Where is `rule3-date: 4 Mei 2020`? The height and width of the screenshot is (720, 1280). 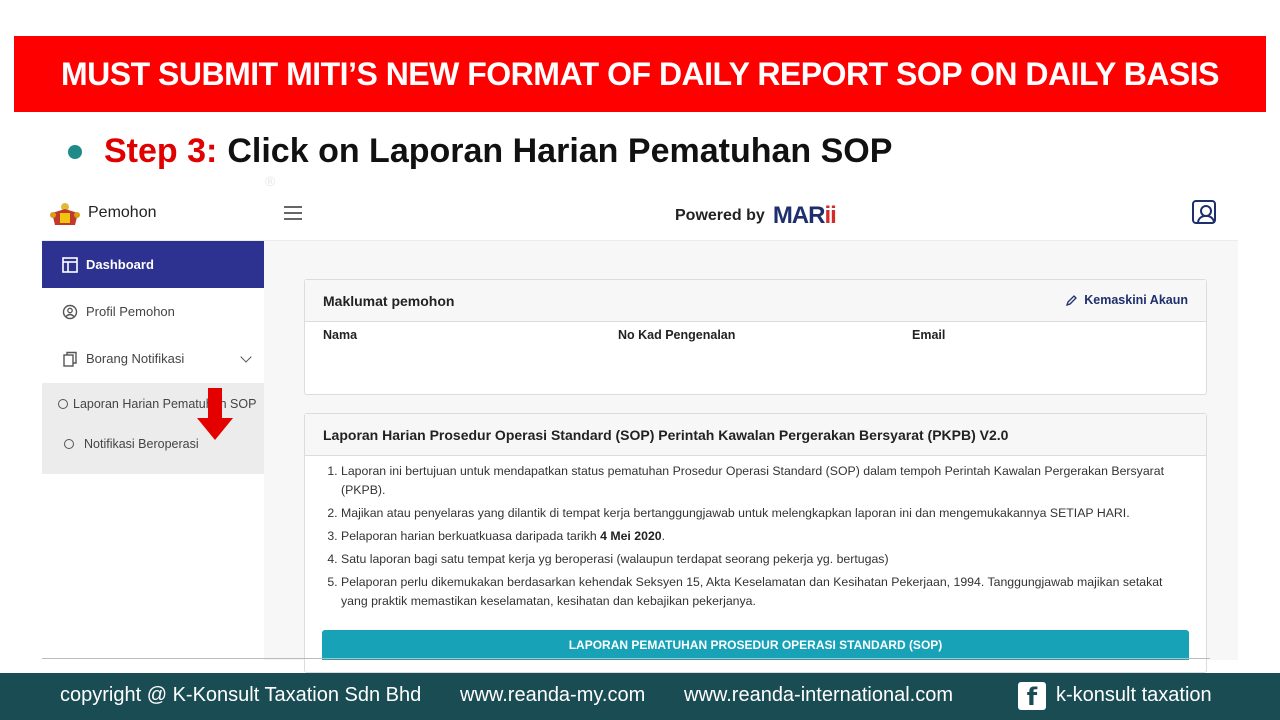 rule3-date: 4 Mei 2020 is located at coordinates (631, 536).